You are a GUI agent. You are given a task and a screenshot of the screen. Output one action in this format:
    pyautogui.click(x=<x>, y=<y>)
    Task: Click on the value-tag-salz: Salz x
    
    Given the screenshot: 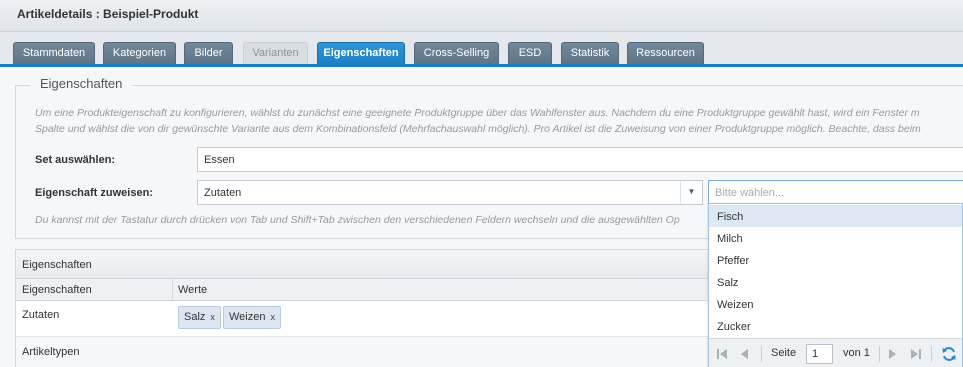 What is the action you would take?
    pyautogui.click(x=199, y=317)
    